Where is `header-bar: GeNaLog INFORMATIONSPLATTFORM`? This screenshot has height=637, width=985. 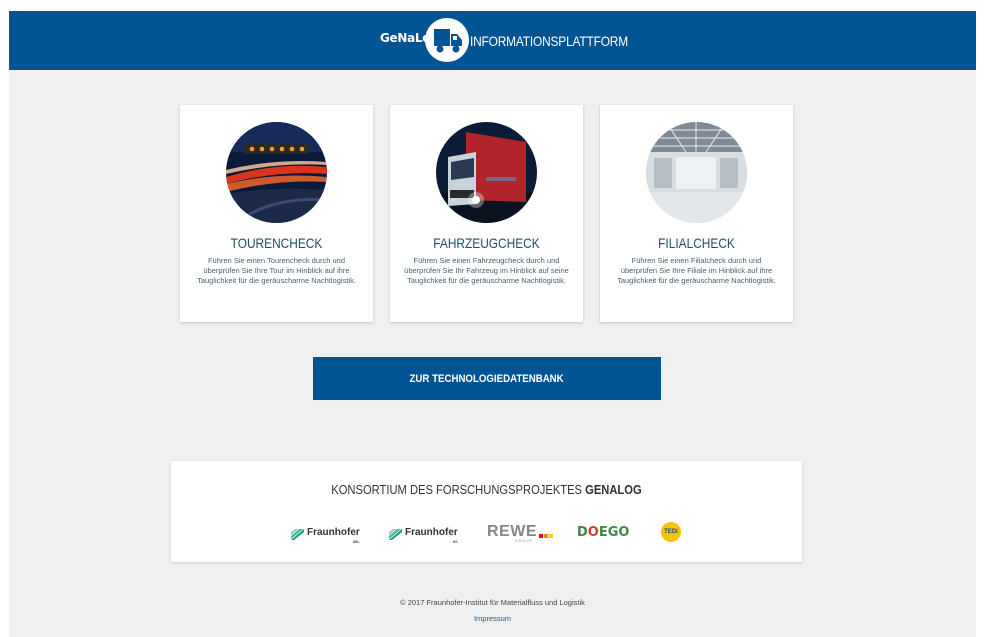
header-bar: GeNaLog INFORMATIONSPLATTFORM is located at coordinates (492, 40).